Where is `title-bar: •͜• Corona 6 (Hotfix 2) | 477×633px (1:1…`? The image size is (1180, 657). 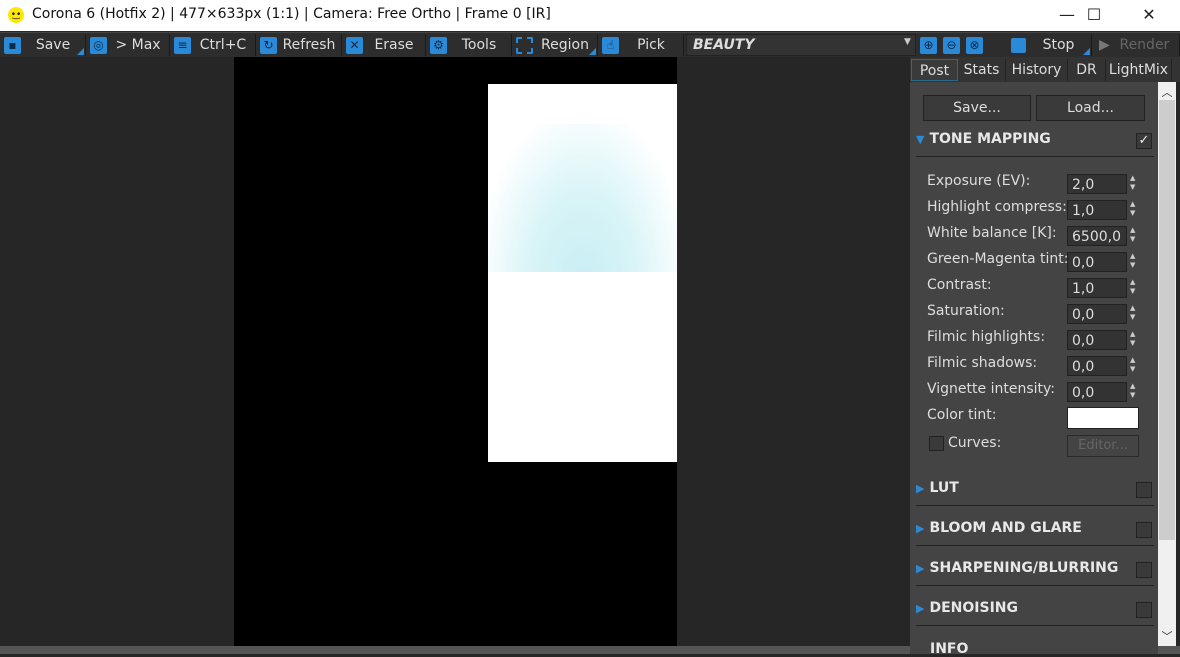 title-bar: •͜• Corona 6 (Hotfix 2) | 477×633px (1:1… is located at coordinates (590, 15).